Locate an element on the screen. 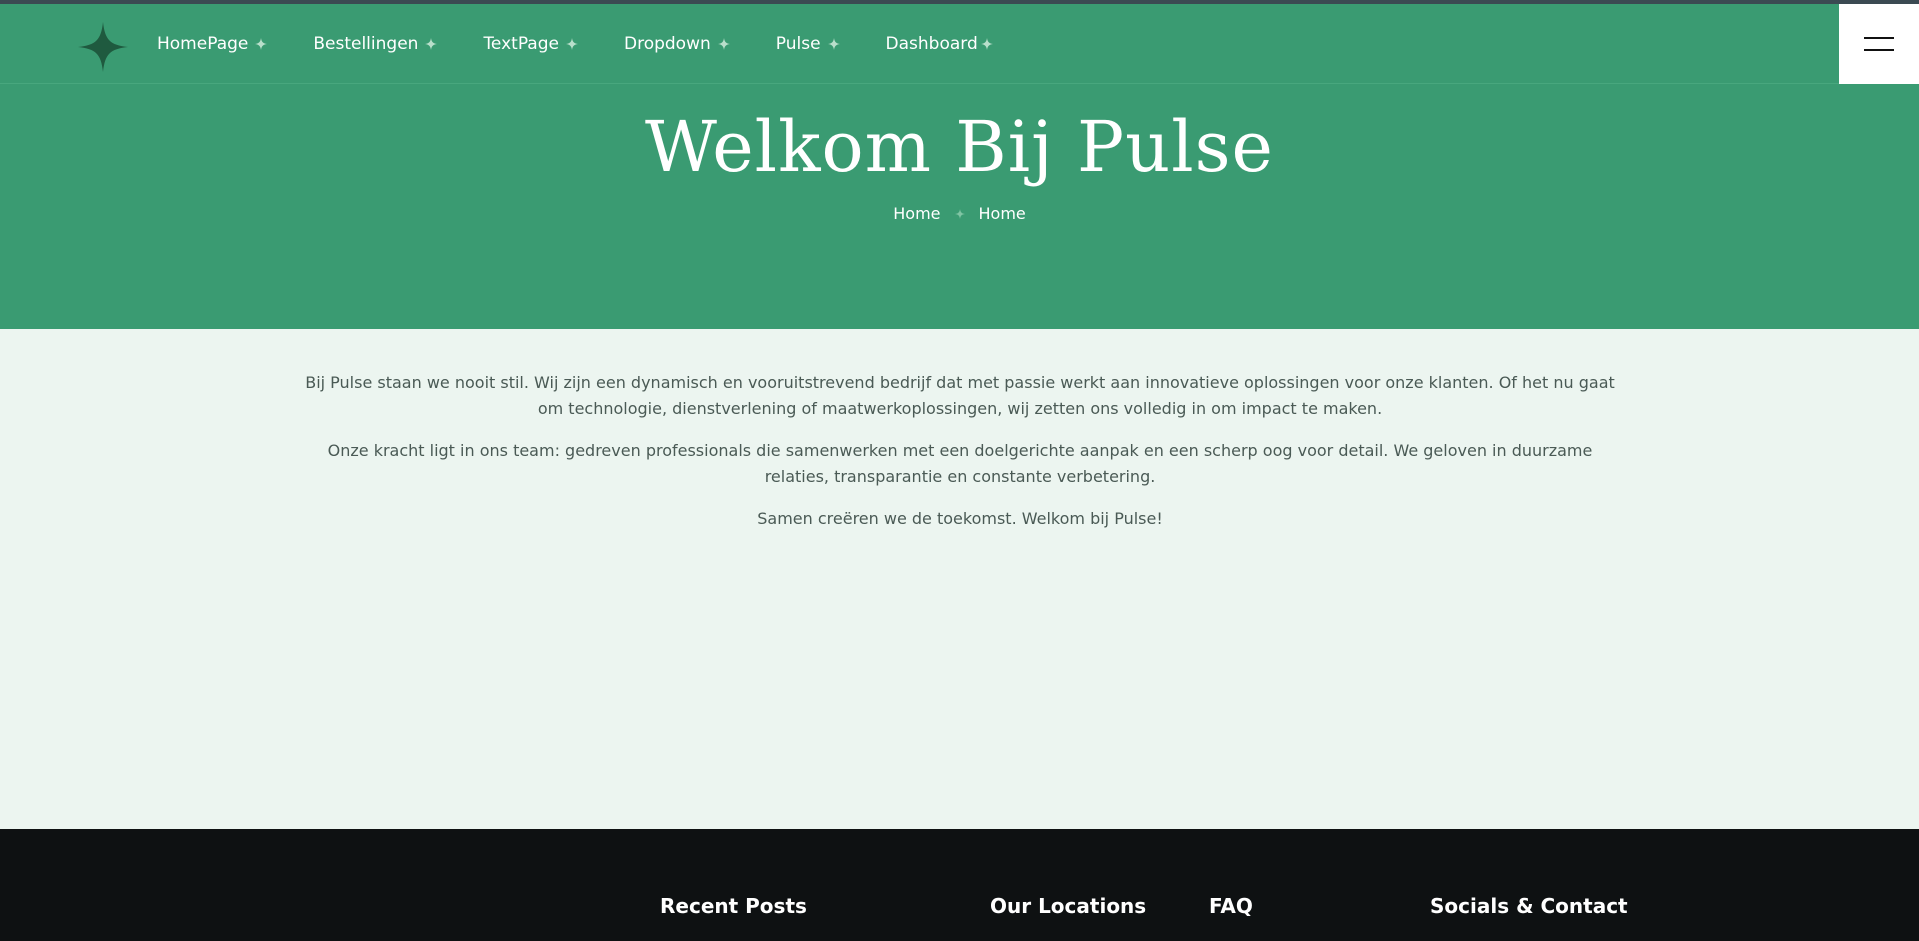  page-title: Welkom Bij Pulse is located at coordinates (959, 147).